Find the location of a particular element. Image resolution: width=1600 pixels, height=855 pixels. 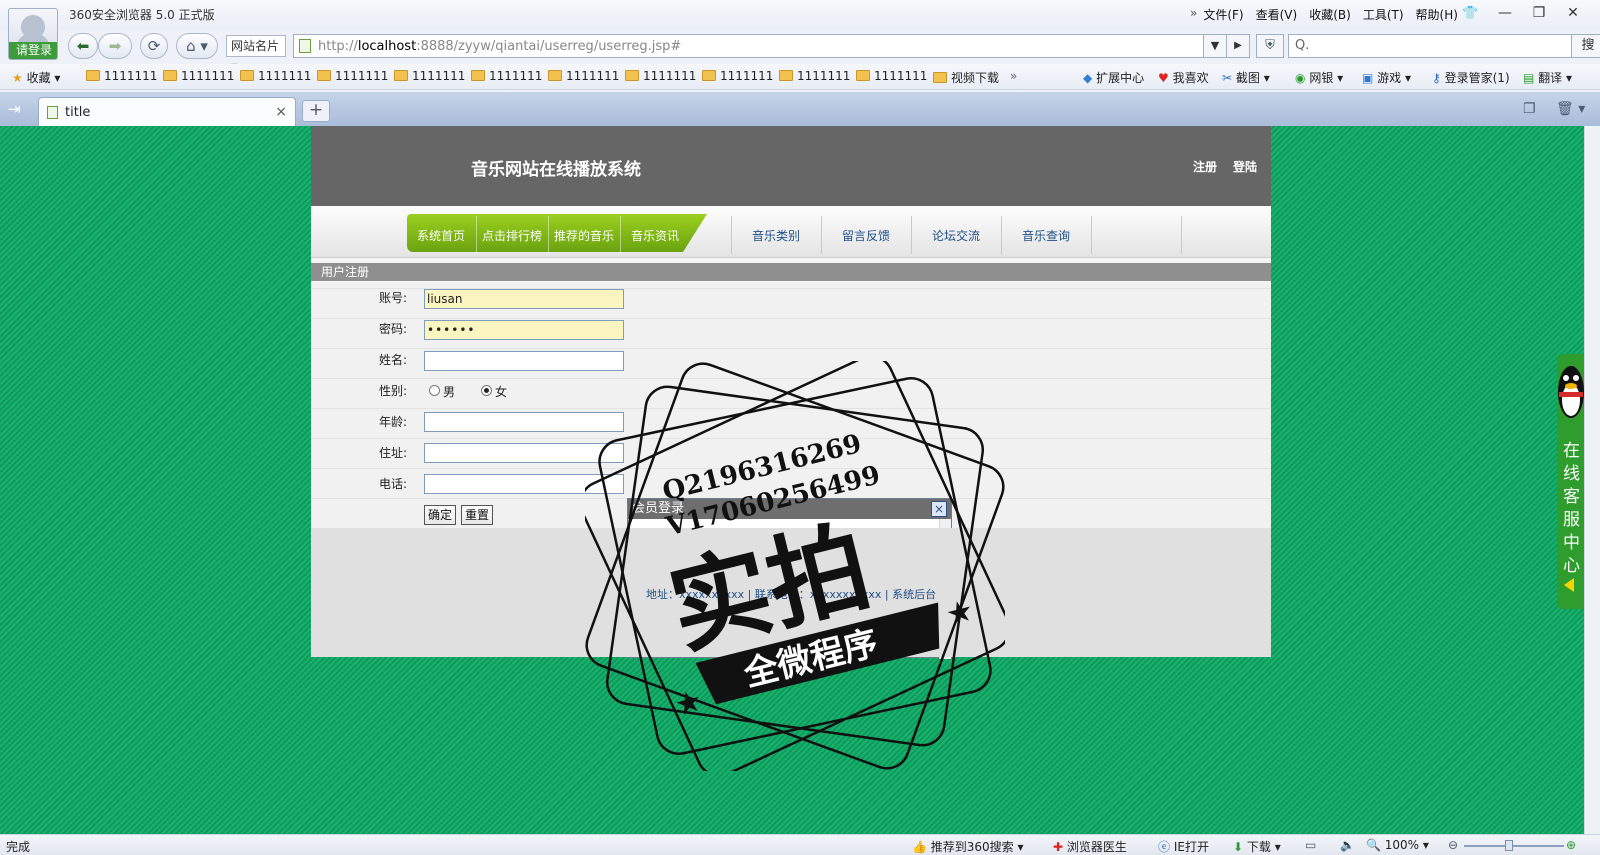

menu-favorites: 收藏(B) is located at coordinates (1330, 14).